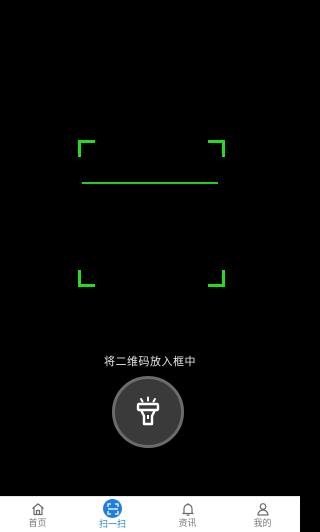 This screenshot has height=532, width=320. I want to click on tab-scan-label: 扫一扫, so click(112, 525).